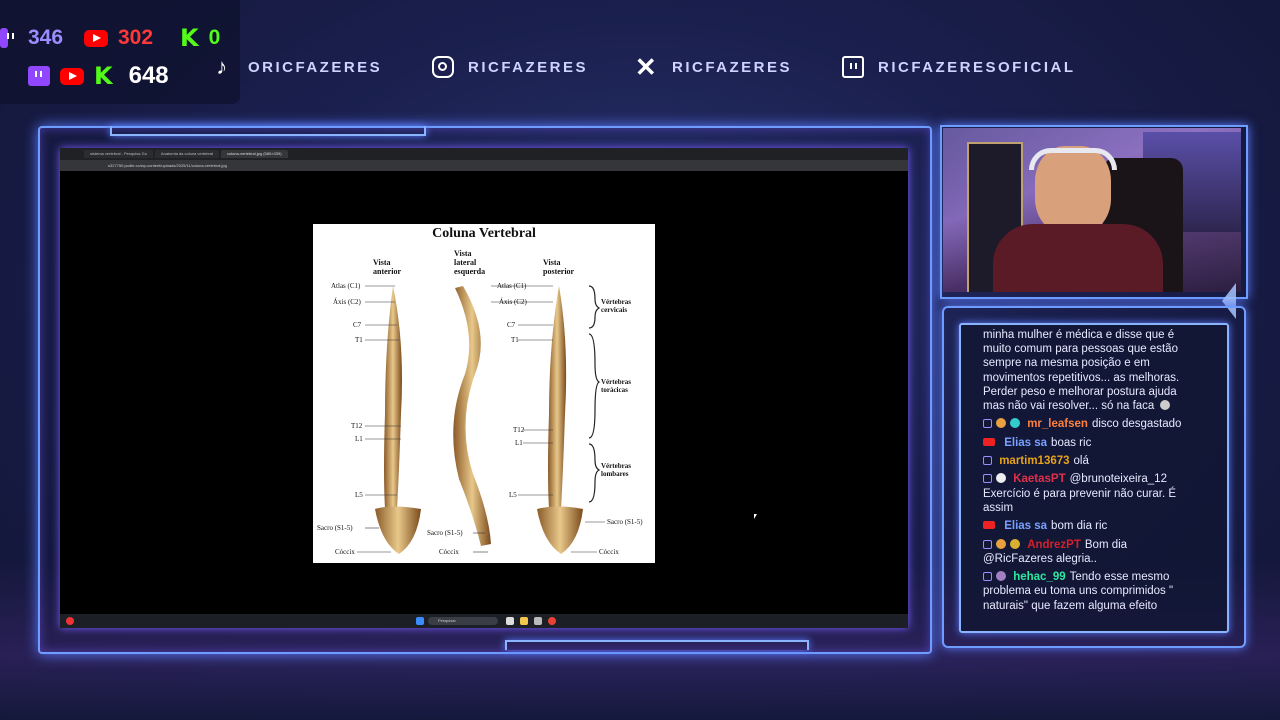  Describe the element at coordinates (463, 621) in the screenshot. I see `taskbar-search: Pesquisar` at that location.